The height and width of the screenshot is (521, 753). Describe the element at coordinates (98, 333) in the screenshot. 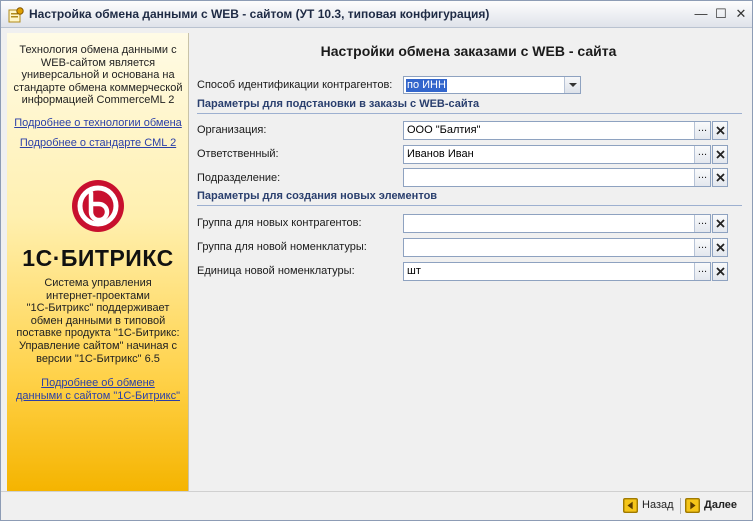

I see `description-line: поставке продукта "1С-Битрикс:` at that location.